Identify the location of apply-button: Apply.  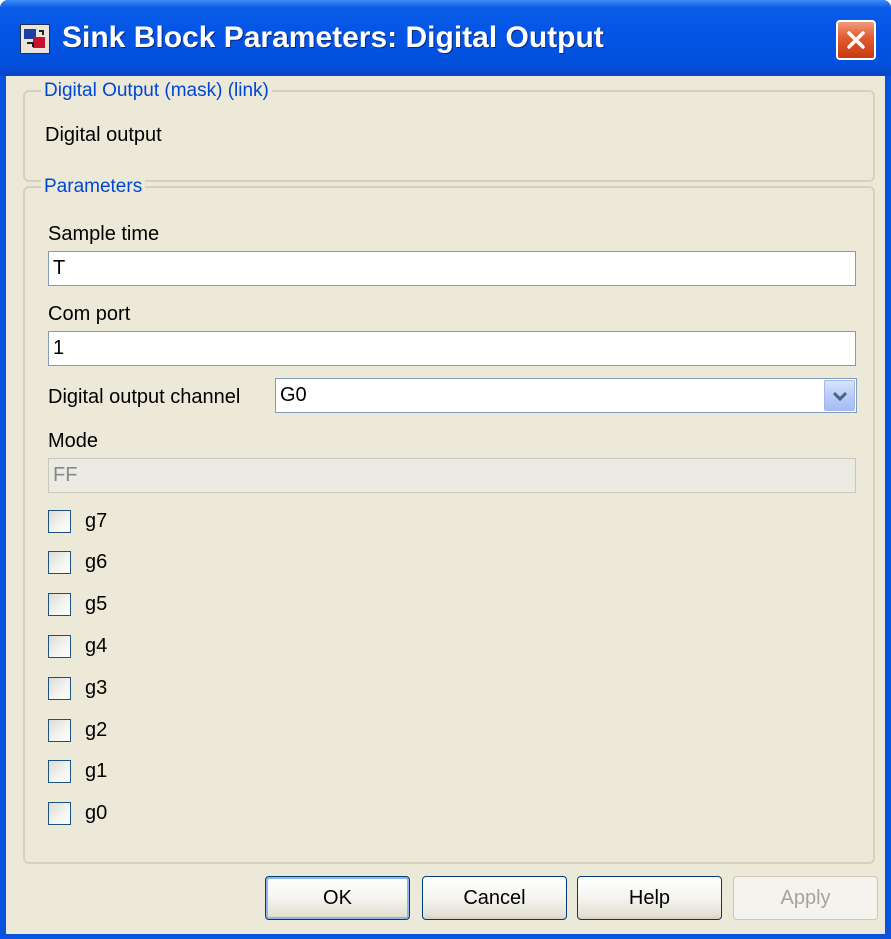
(805, 898).